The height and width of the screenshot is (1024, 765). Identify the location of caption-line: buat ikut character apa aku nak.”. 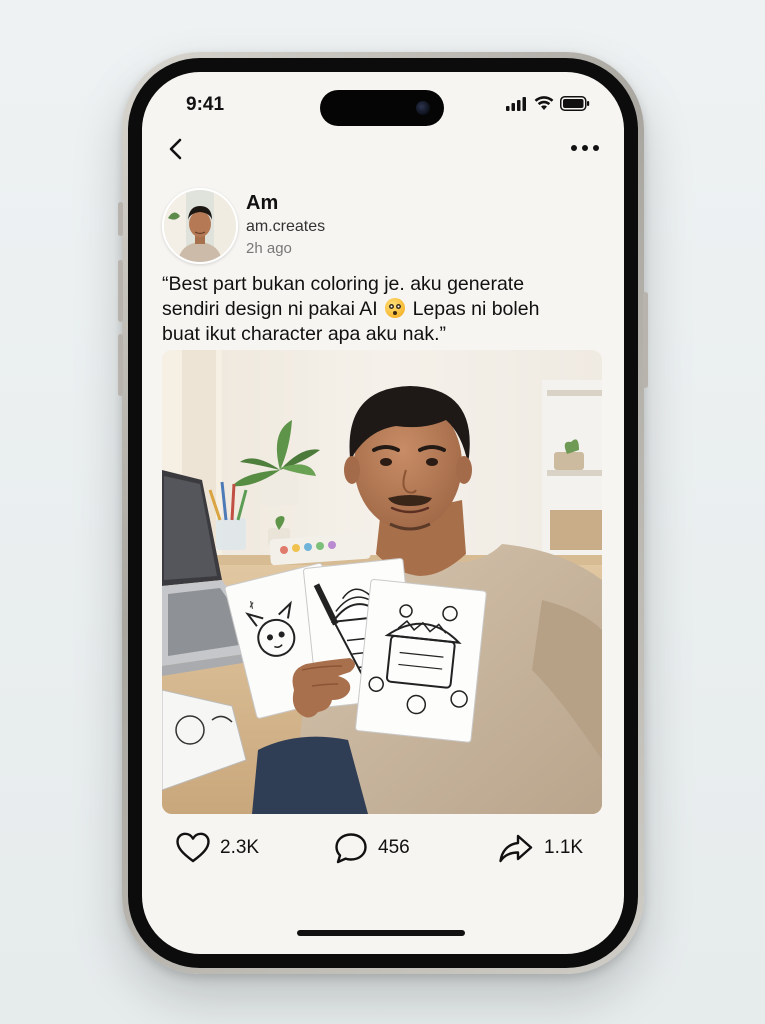
(304, 334).